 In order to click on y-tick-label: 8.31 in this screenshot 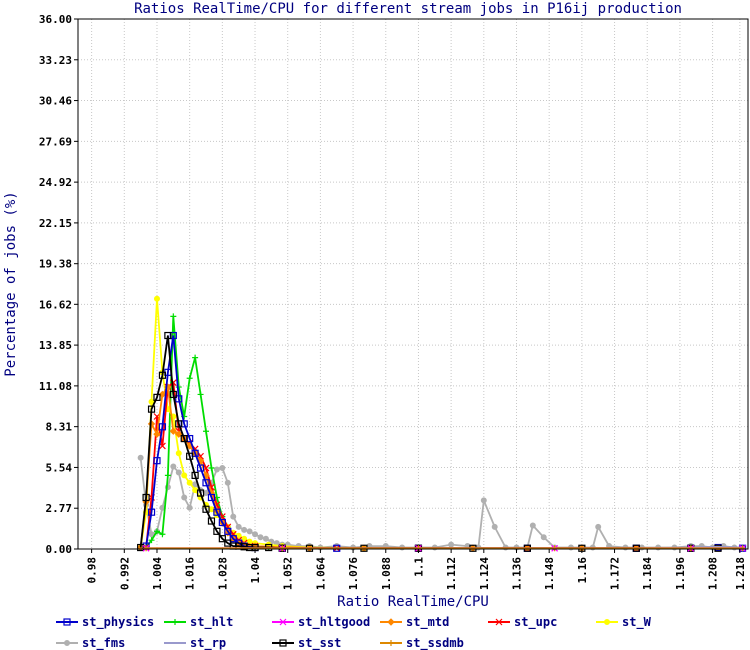, I will do `click(59, 427)`.